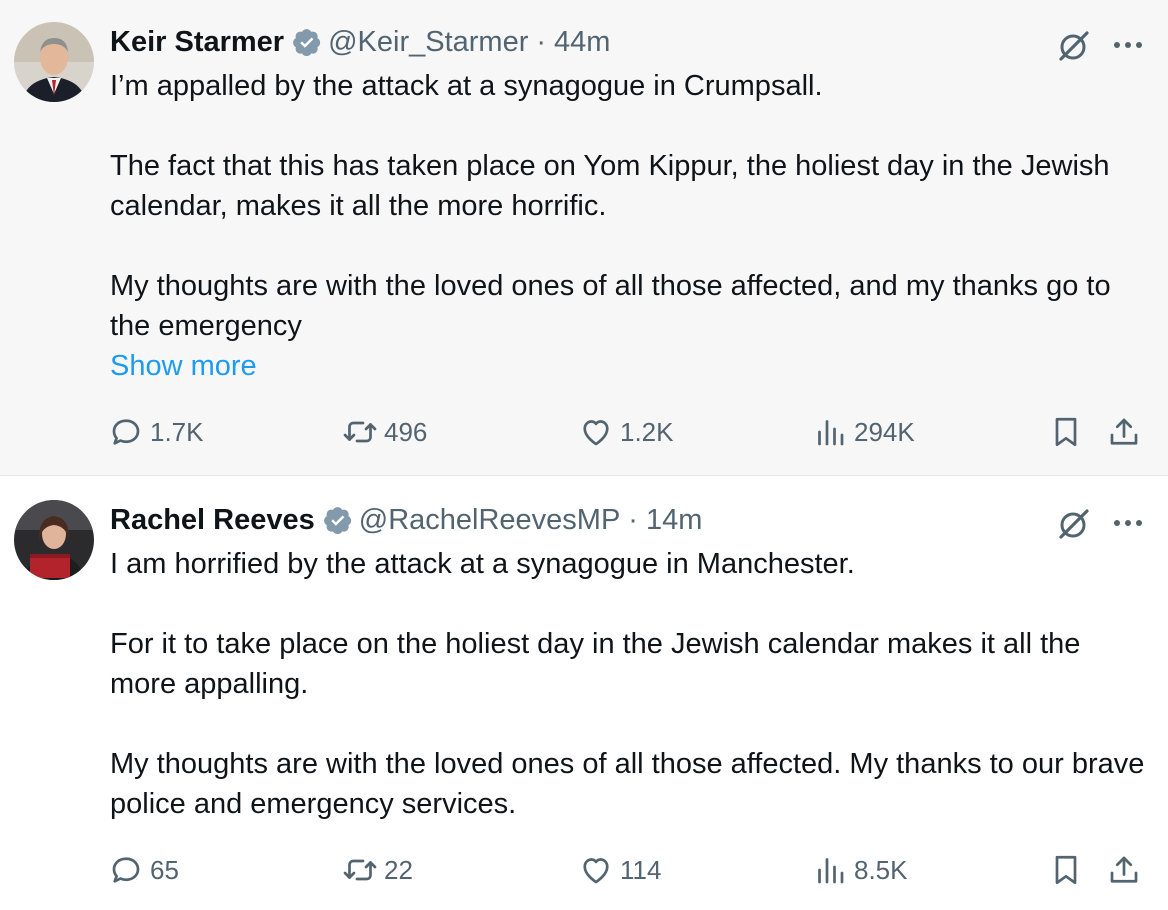  I want to click on views-count: 294K, so click(884, 431).